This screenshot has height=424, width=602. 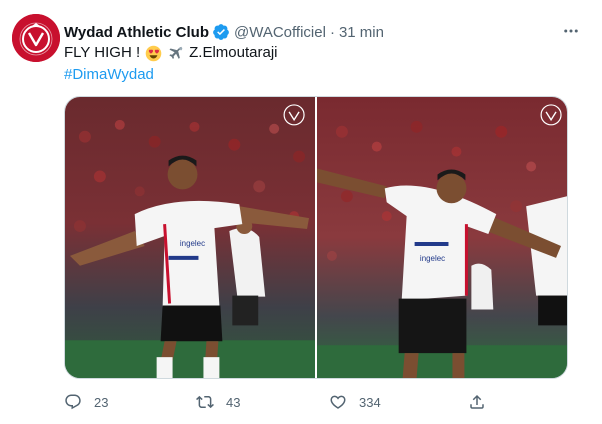 What do you see at coordinates (280, 32) in the screenshot?
I see `author-handle: @WACofficiel` at bounding box center [280, 32].